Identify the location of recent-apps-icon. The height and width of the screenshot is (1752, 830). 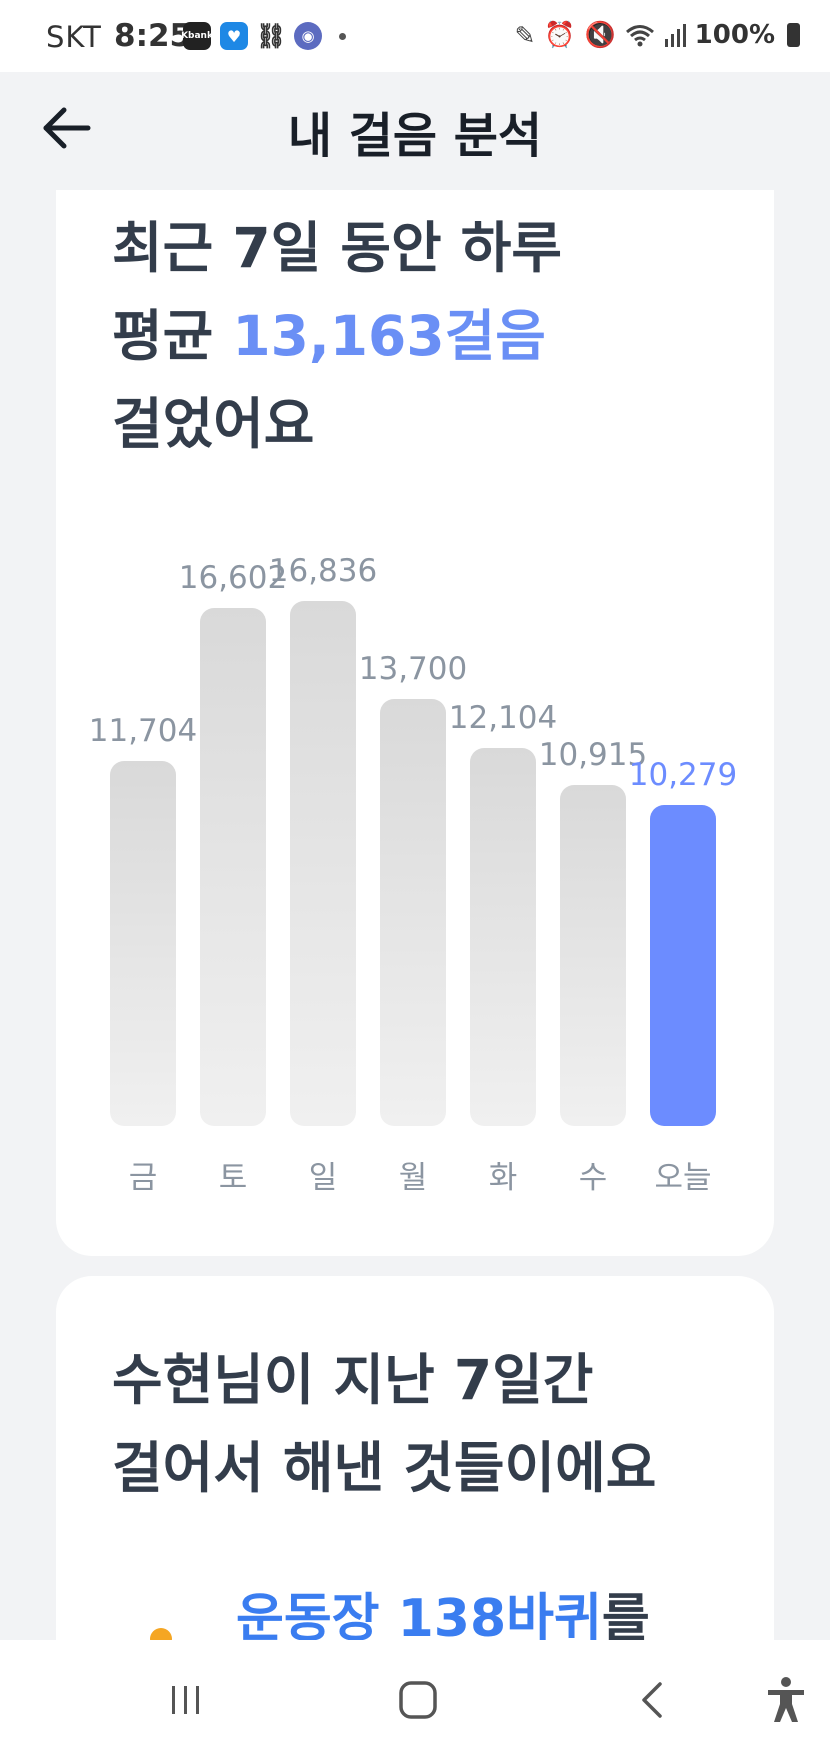
(185, 1700).